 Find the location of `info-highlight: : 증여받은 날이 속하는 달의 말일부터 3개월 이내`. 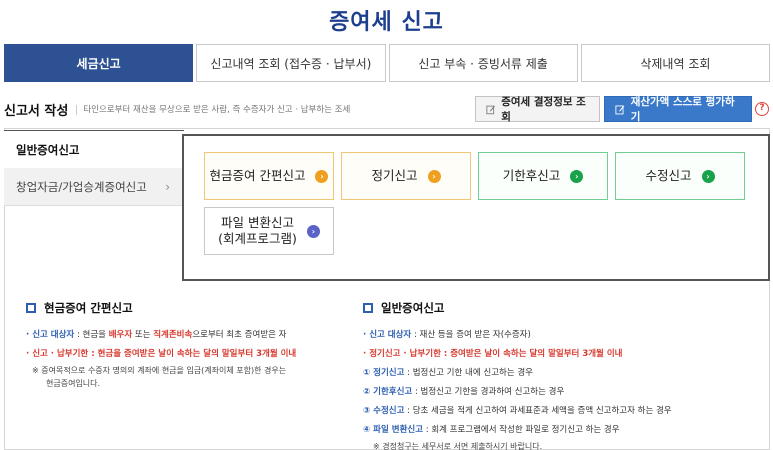

info-highlight: : 증여받은 날이 속하는 달의 말일부터 3개월 이내 is located at coordinates (531, 354).